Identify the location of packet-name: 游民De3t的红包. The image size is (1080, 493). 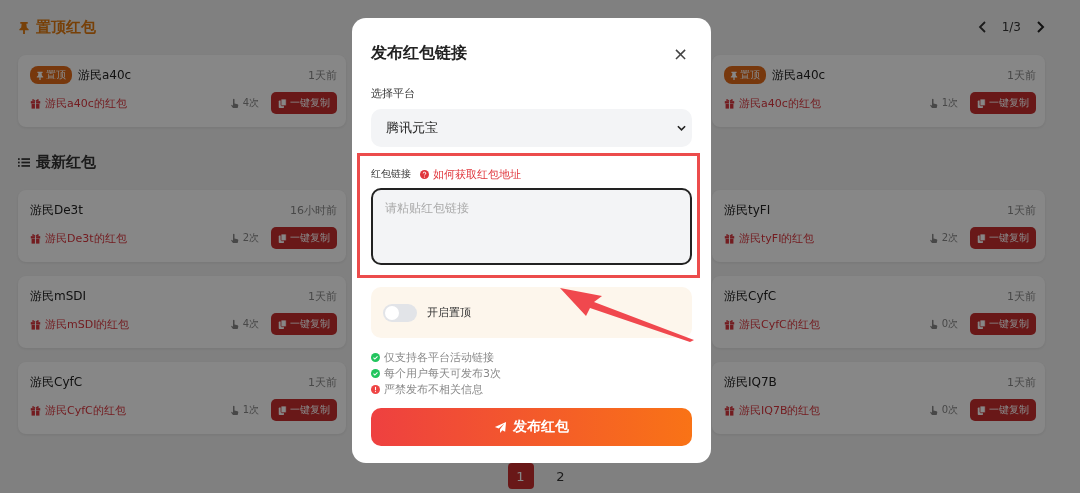
(86, 238).